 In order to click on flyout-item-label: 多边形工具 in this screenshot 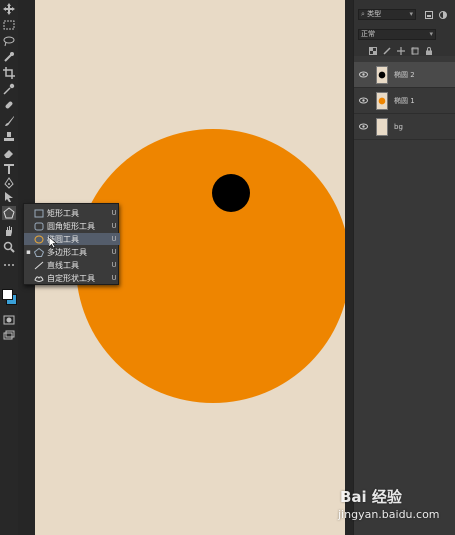, I will do `click(67, 252)`.